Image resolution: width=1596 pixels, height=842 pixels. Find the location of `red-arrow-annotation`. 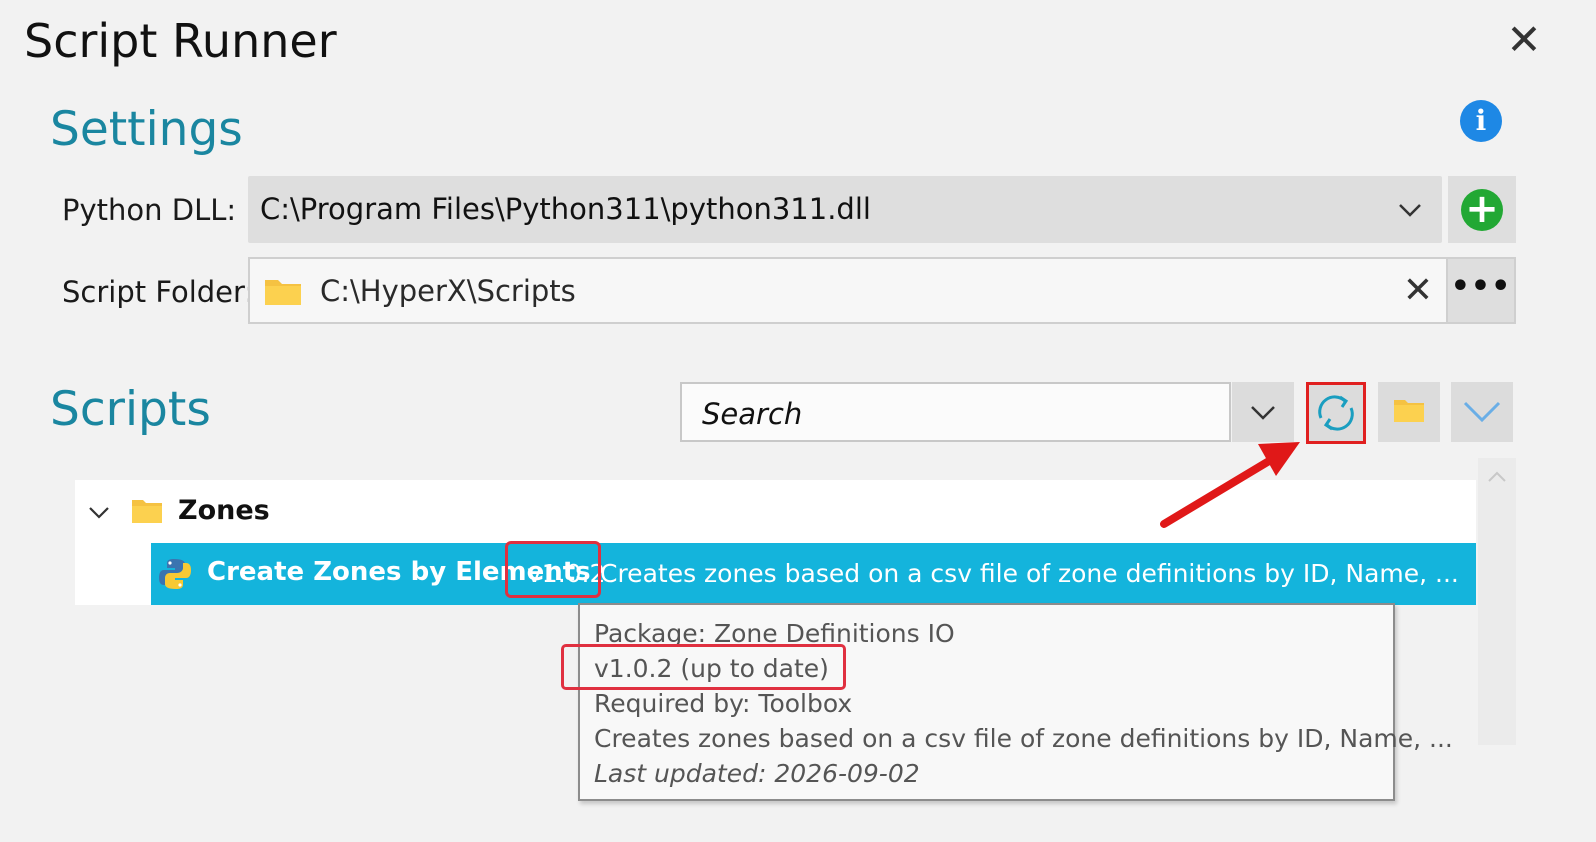

red-arrow-annotation is located at coordinates (1230, 485).